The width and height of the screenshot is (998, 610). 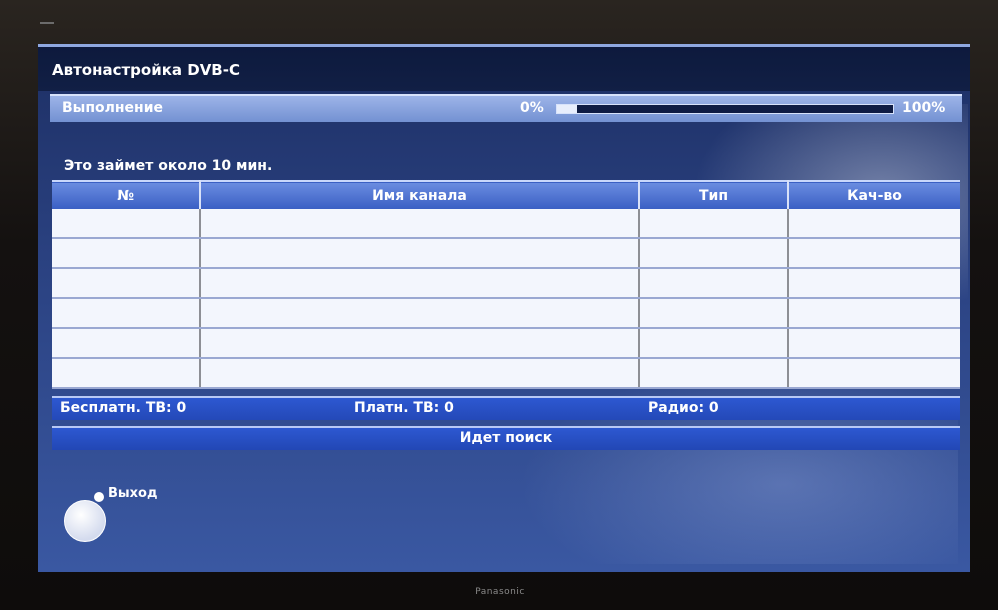 What do you see at coordinates (506, 108) in the screenshot?
I see `progress-row: Выполнение 0% 100%` at bounding box center [506, 108].